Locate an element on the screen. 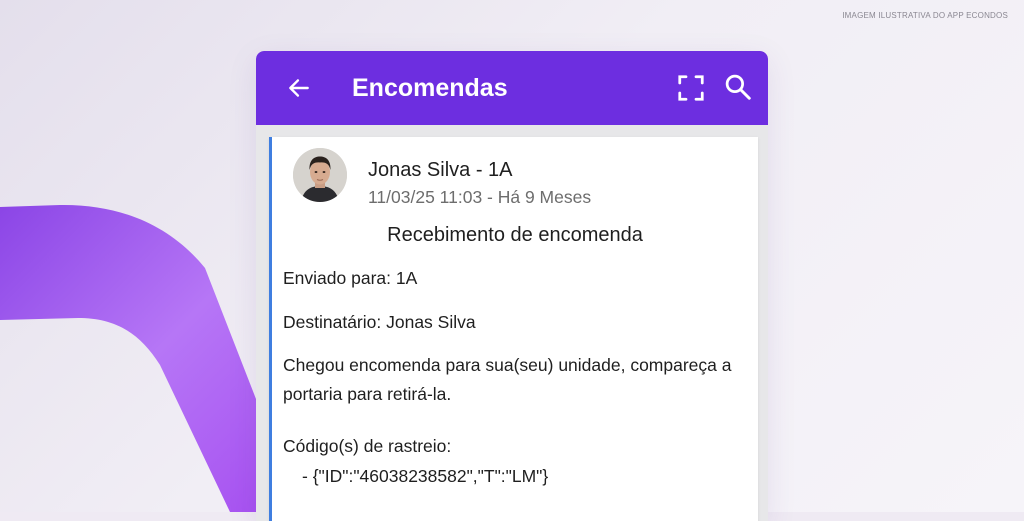 The width and height of the screenshot is (1024, 521). tracking-codes-label: Código(s) de rastreio: is located at coordinates (367, 446).